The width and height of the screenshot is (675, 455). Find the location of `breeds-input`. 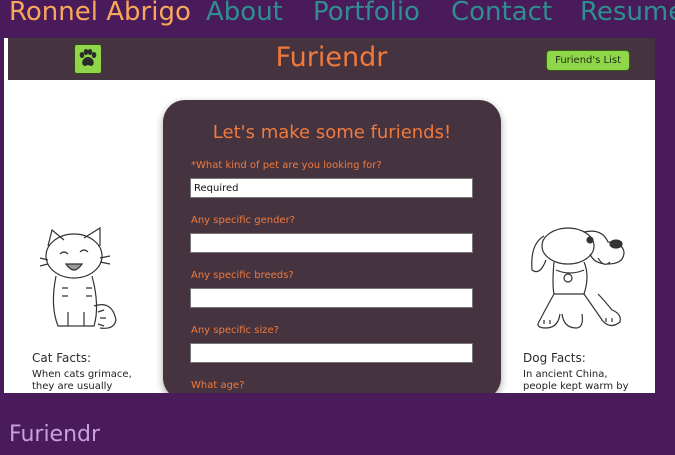

breeds-input is located at coordinates (331, 298).